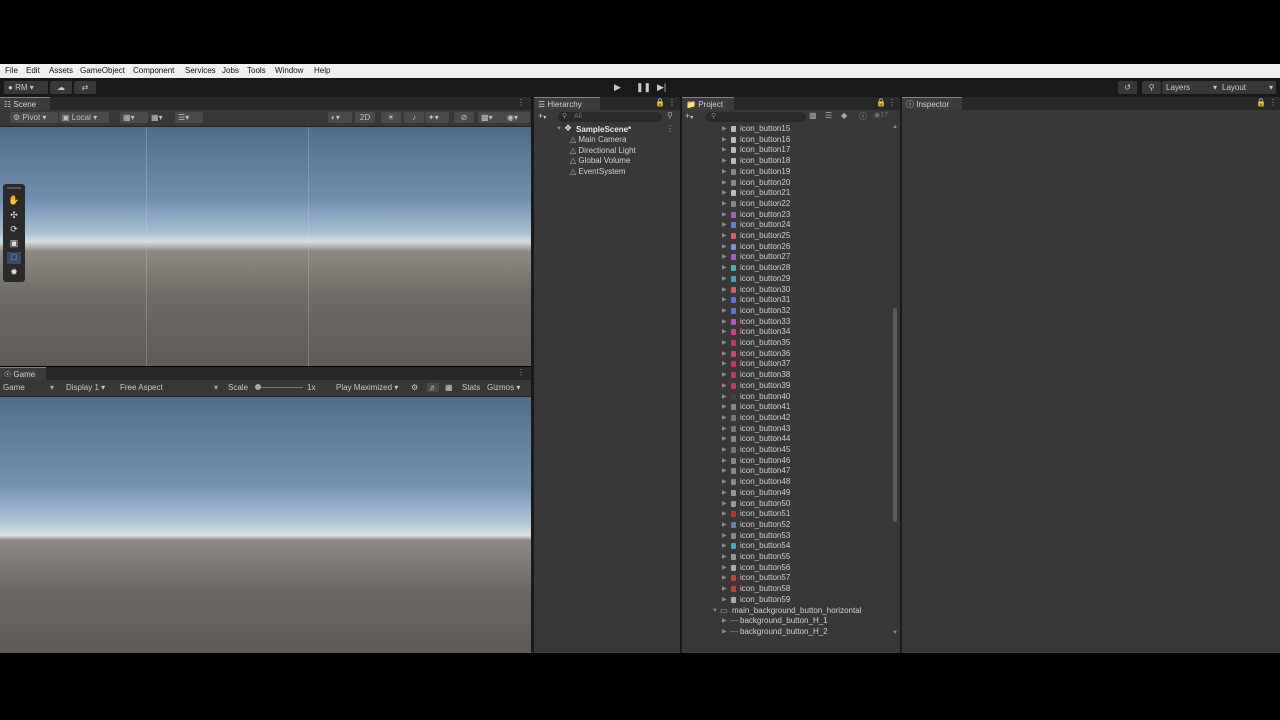 The width and height of the screenshot is (1280, 720). What do you see at coordinates (661, 87) in the screenshot?
I see `step-button: ▶|` at bounding box center [661, 87].